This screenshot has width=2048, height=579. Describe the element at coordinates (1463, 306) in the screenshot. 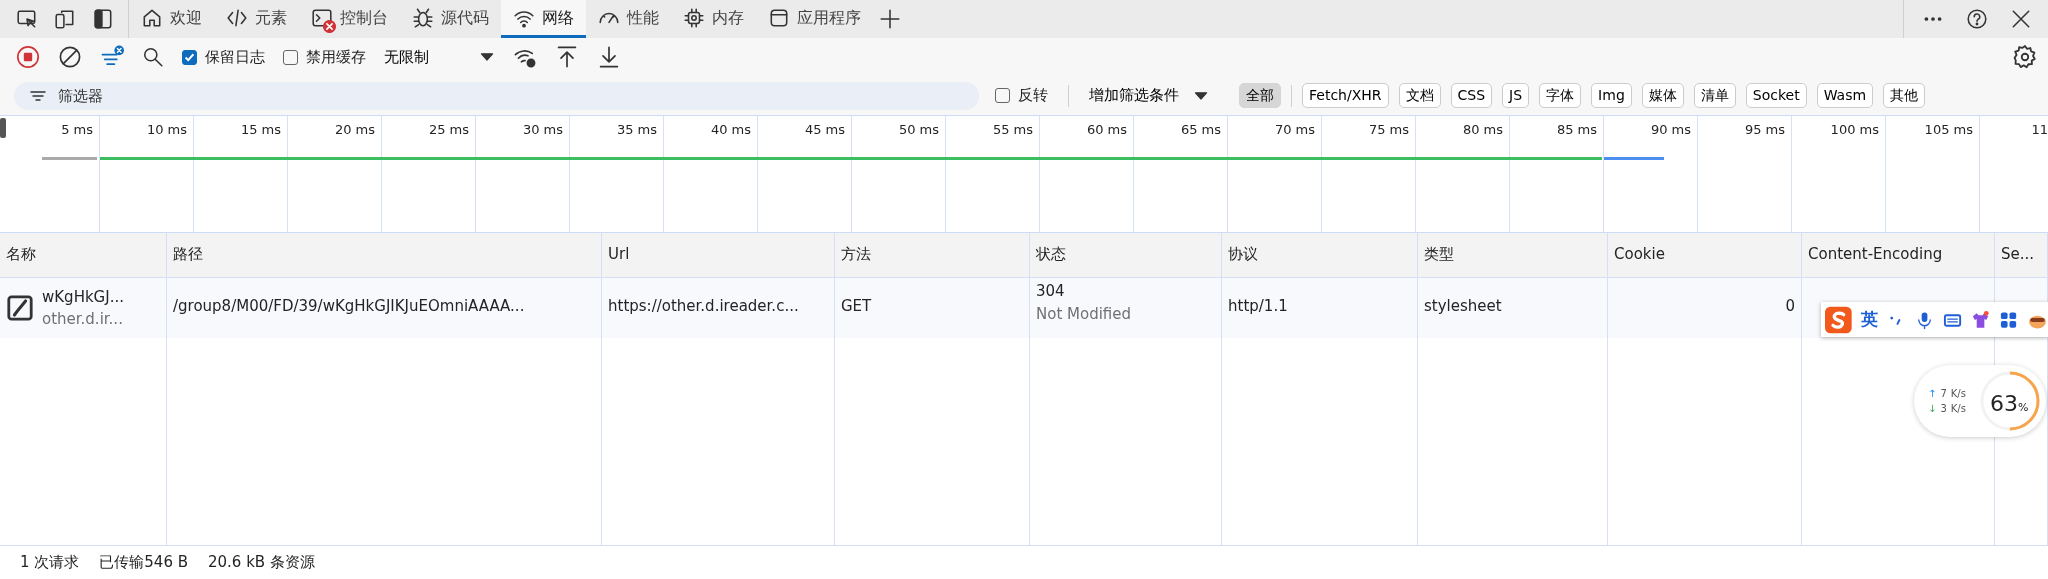

I see `table-cell: stylesheet` at that location.